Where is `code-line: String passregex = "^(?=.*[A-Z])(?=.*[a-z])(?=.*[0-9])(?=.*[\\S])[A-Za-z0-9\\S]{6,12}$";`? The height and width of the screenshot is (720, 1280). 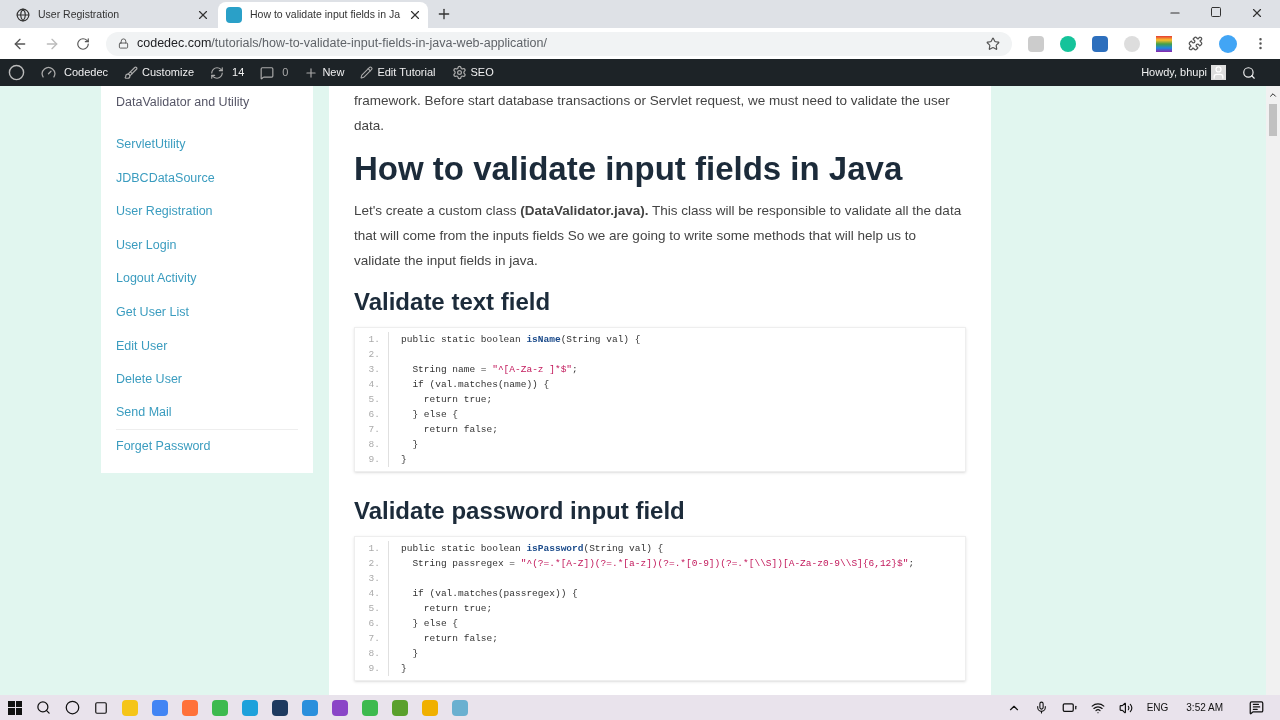
code-line: String passregex = "^(?=.*[A-Z])(?=.*[a-z])(?=.*[0-9])(?=.*[\\S])[A-Za-z0-9\\S]{6,12}$"; is located at coordinates (663, 563).